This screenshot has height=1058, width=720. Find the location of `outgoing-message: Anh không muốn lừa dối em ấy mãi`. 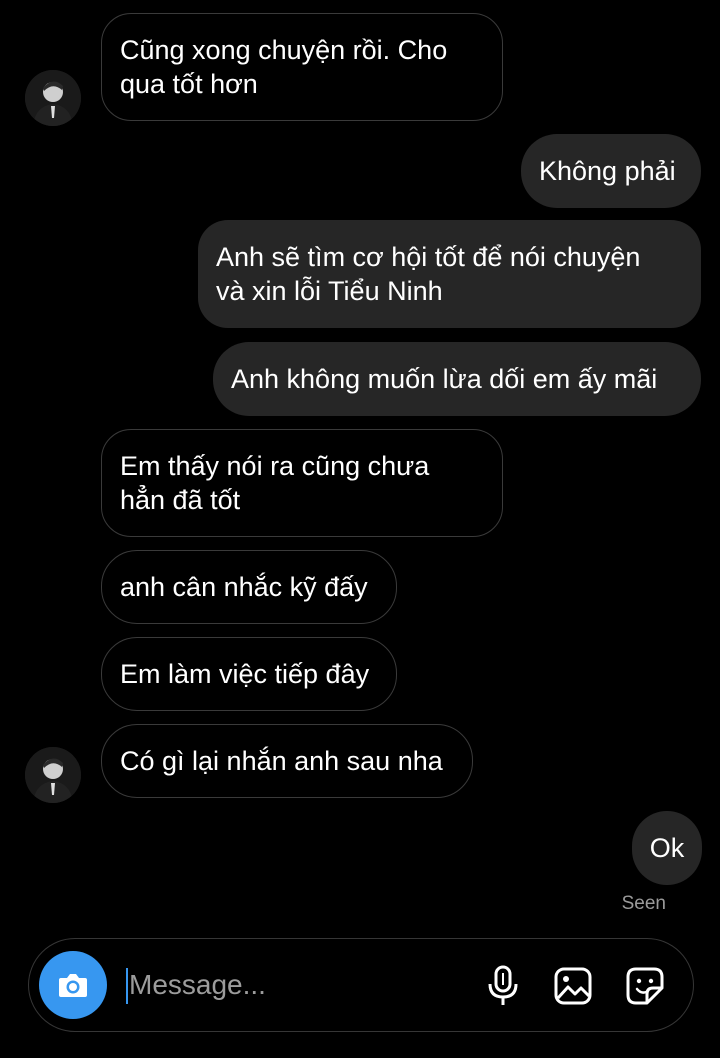

outgoing-message: Anh không muốn lừa dối em ấy mãi is located at coordinates (457, 379).